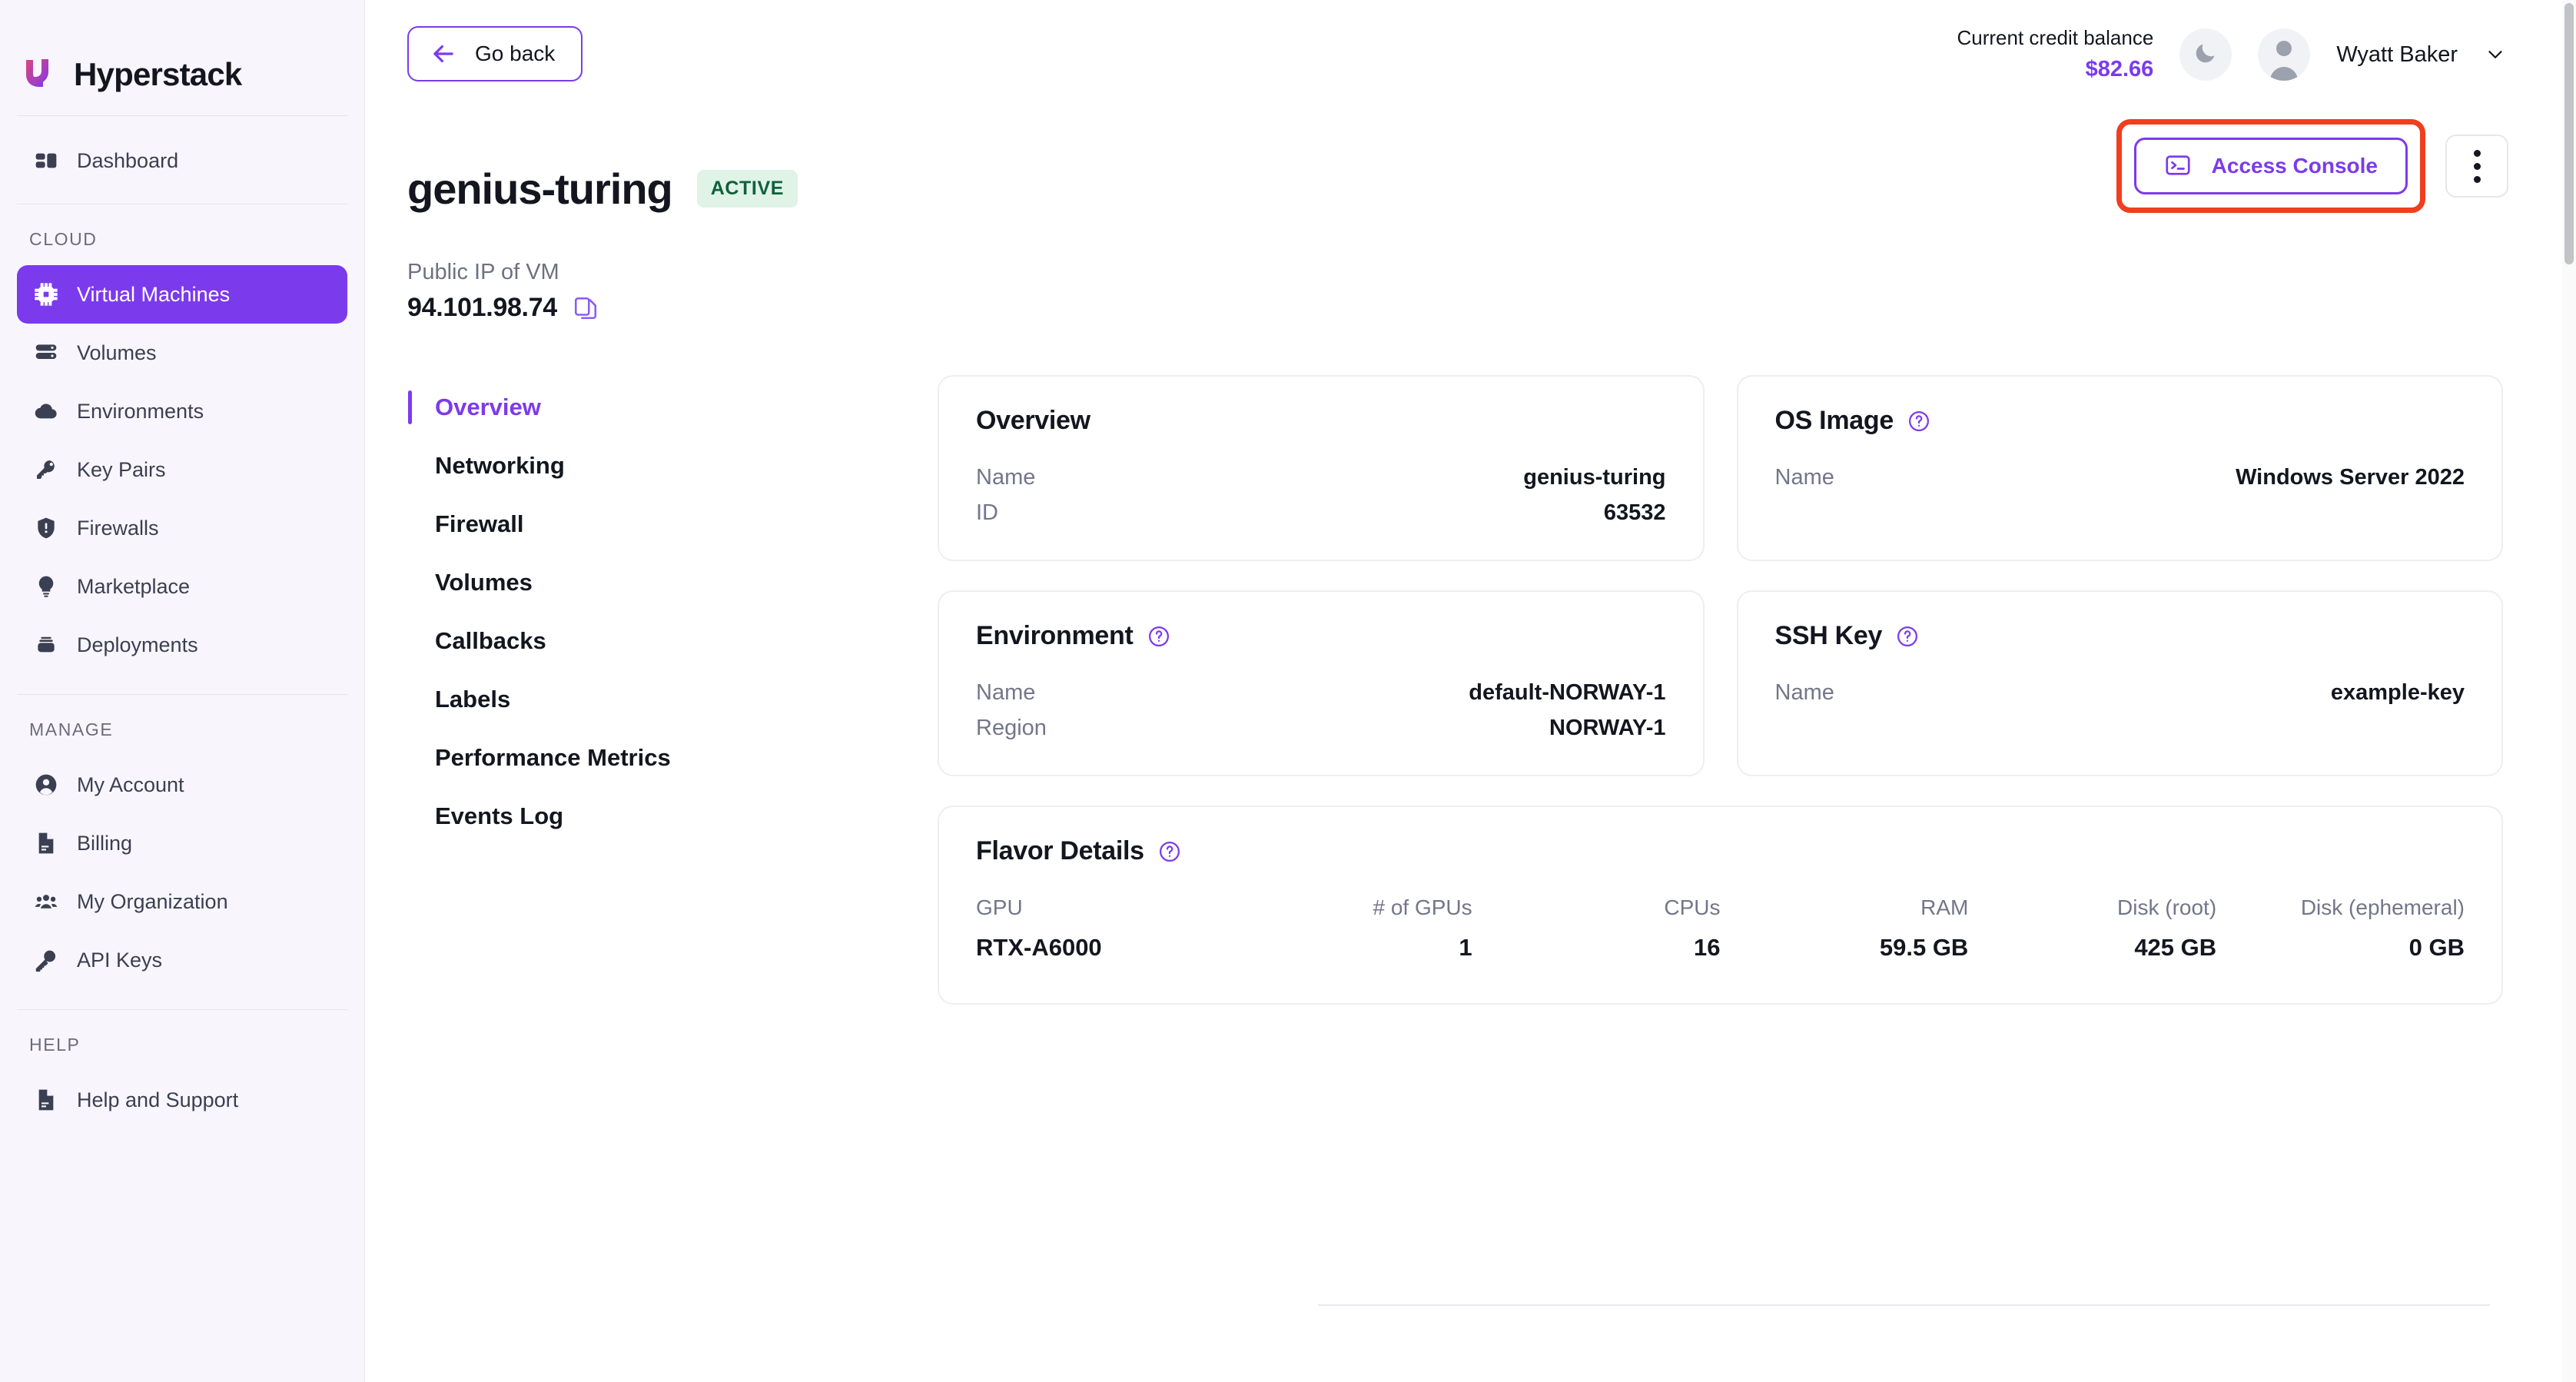  I want to click on theme-toggle-button, so click(2205, 54).